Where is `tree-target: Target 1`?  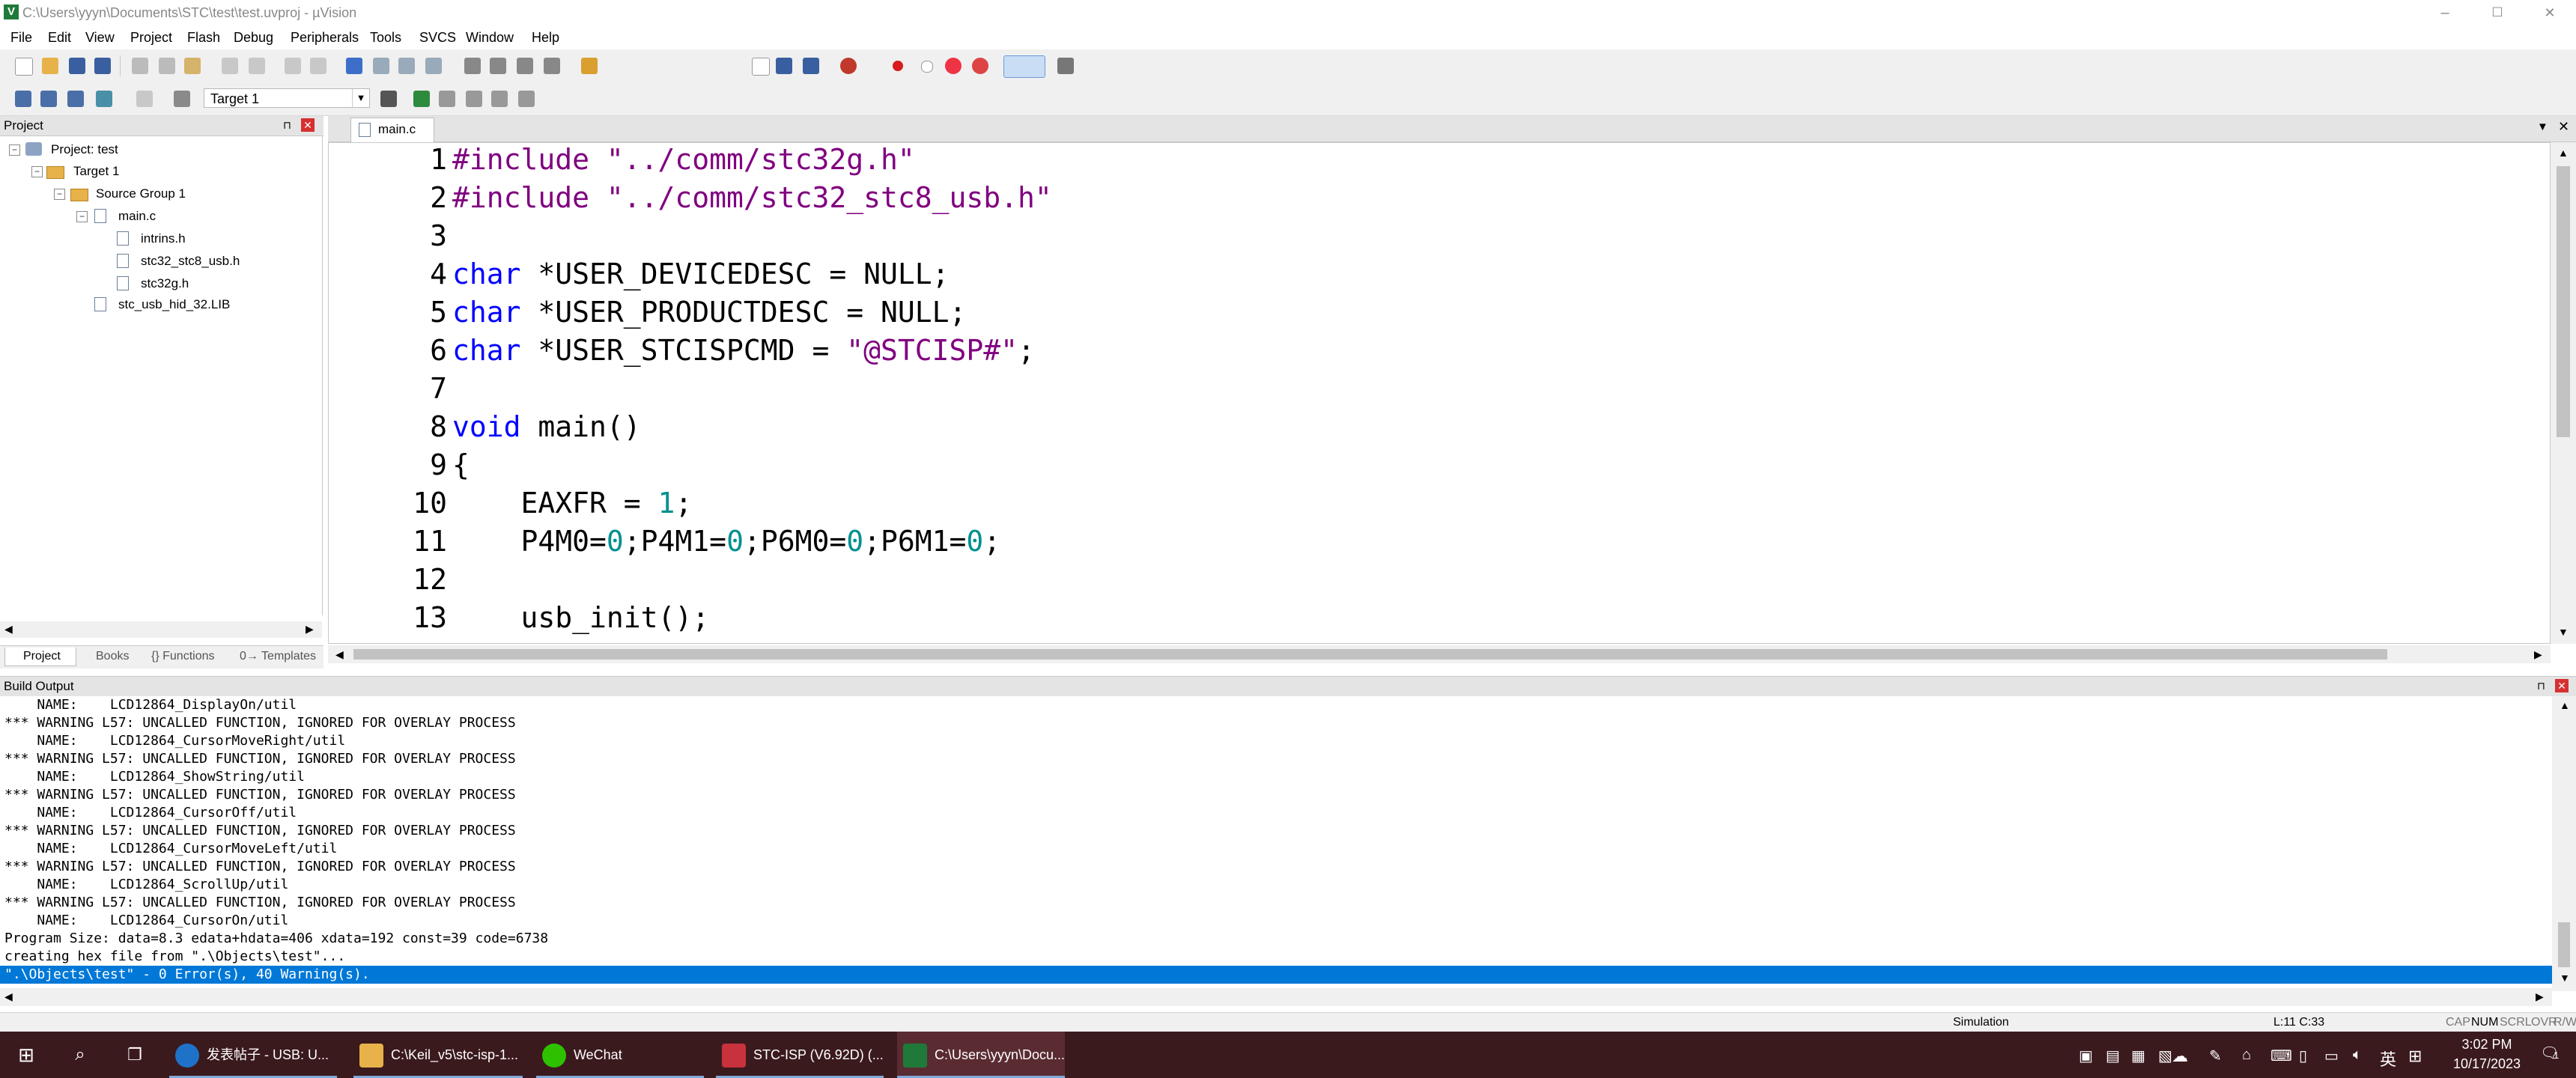
tree-target: Target 1 is located at coordinates (96, 171).